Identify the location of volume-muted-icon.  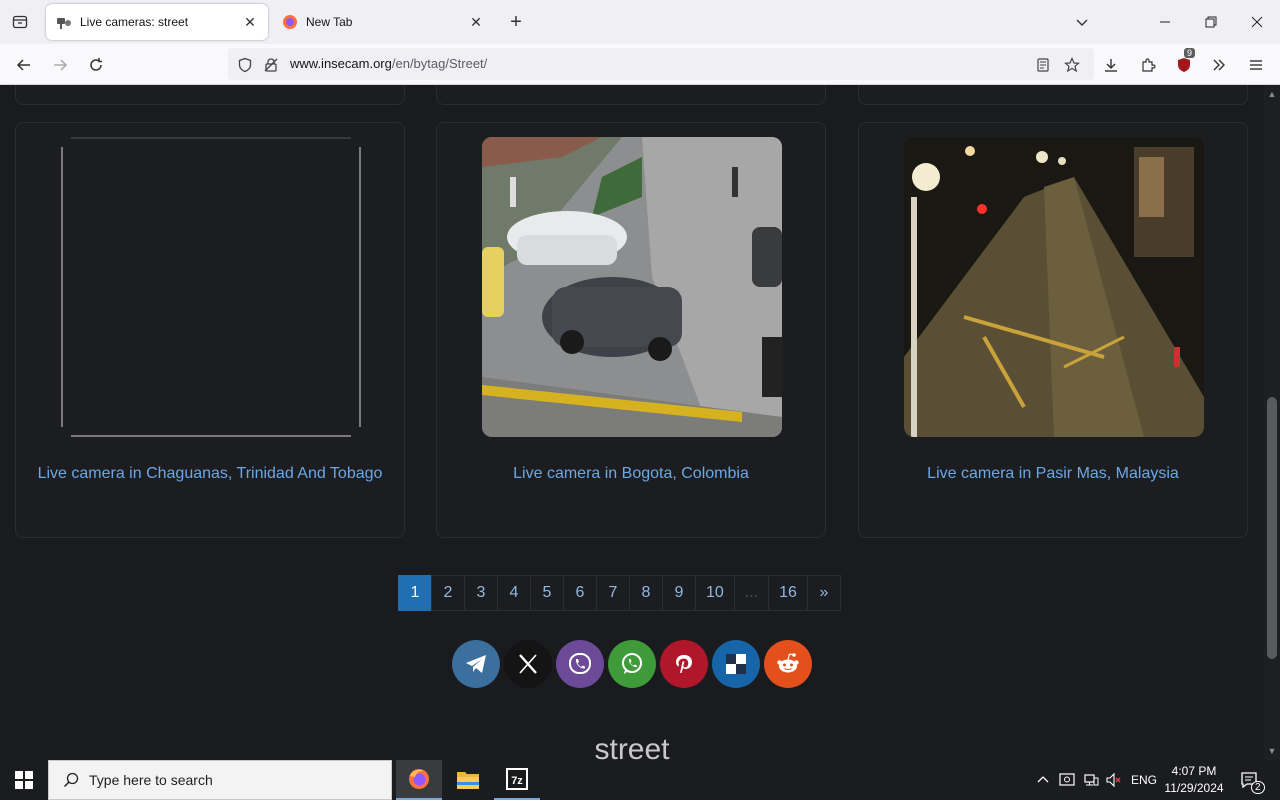
(1113, 780).